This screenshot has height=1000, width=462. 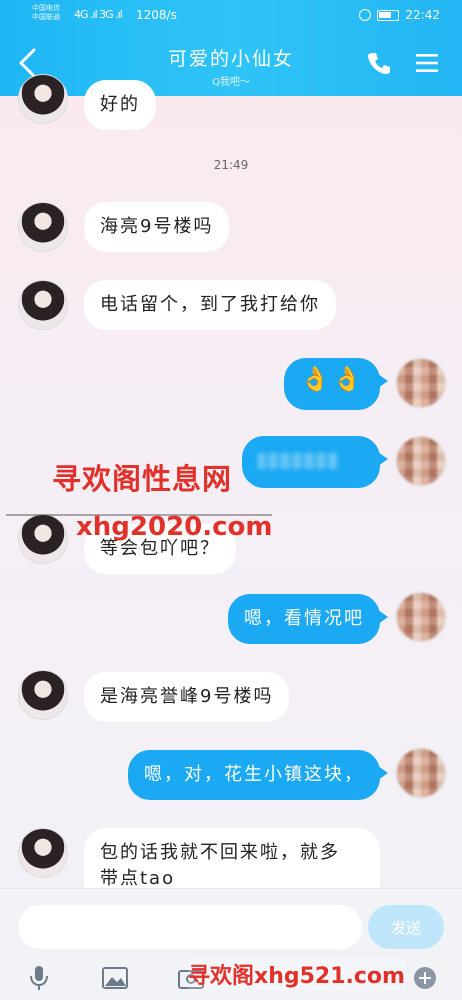 I want to click on incoming-message: 电话留个，到了我打给你, so click(x=210, y=305).